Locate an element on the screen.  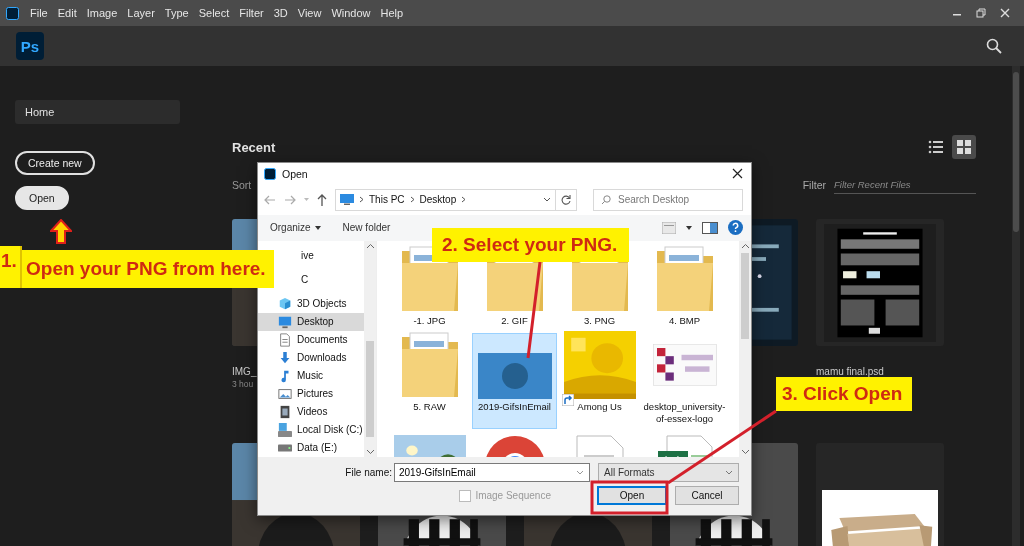
instruction-tooltip: 2. Select your PNG. is located at coordinates (531, 245).